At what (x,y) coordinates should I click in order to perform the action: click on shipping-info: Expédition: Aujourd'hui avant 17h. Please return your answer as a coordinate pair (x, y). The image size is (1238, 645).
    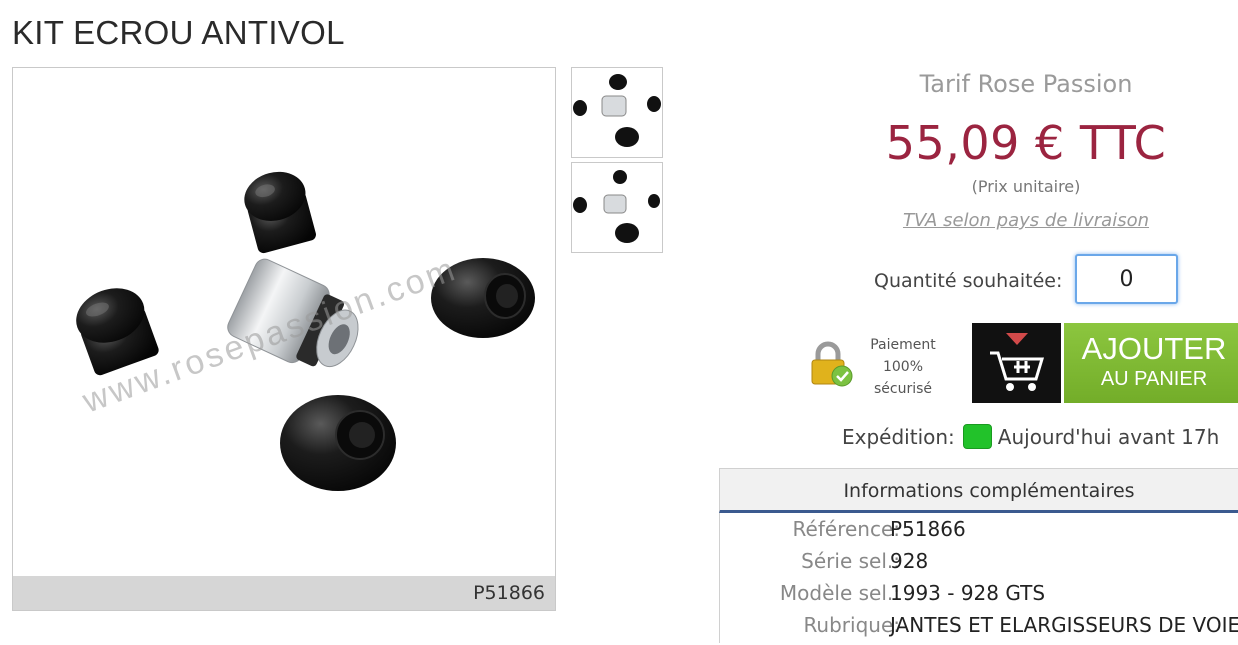
    Looking at the image, I should click on (1030, 436).